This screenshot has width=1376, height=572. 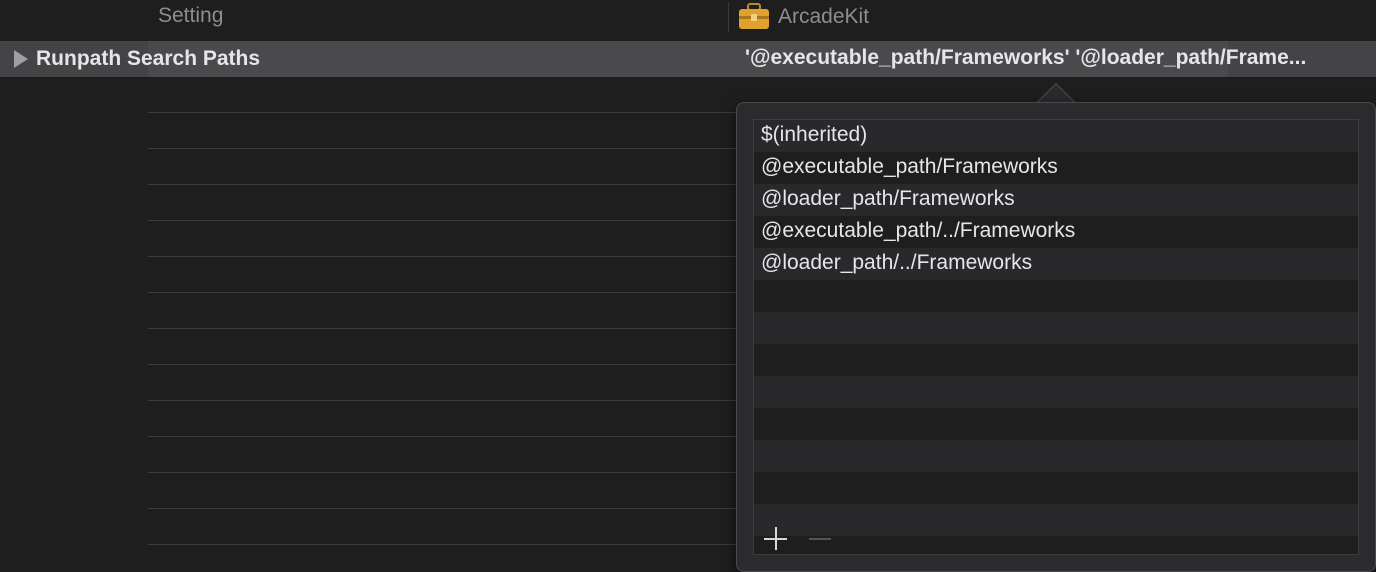 I want to click on list-item-text: @executable_path/Frameworks, so click(x=909, y=167).